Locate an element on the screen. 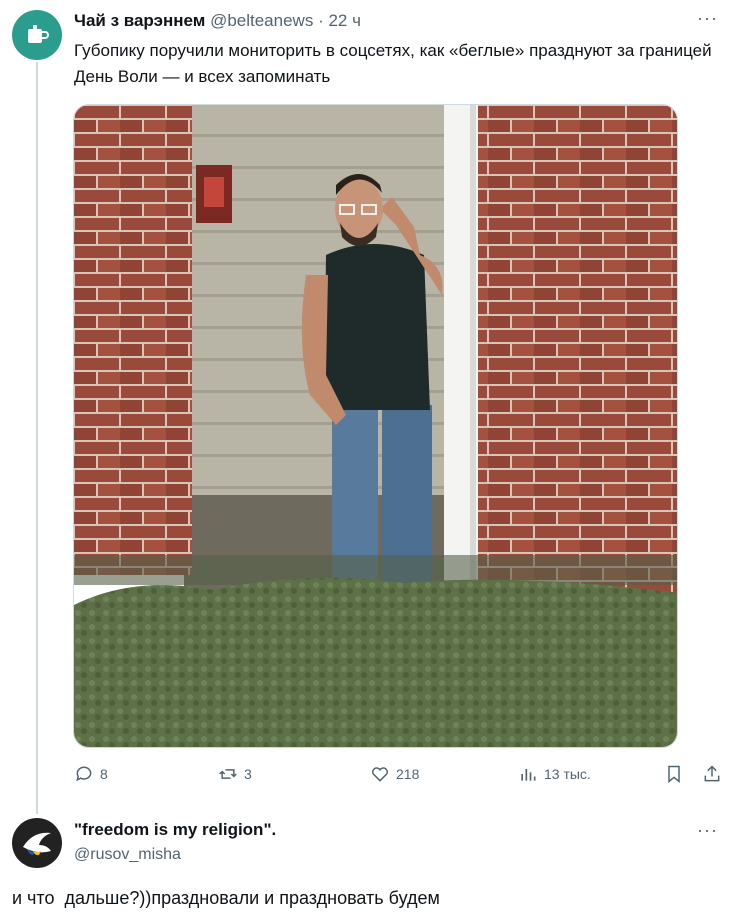  reply-author-name: "freedom is my religion". is located at coordinates (175, 830).